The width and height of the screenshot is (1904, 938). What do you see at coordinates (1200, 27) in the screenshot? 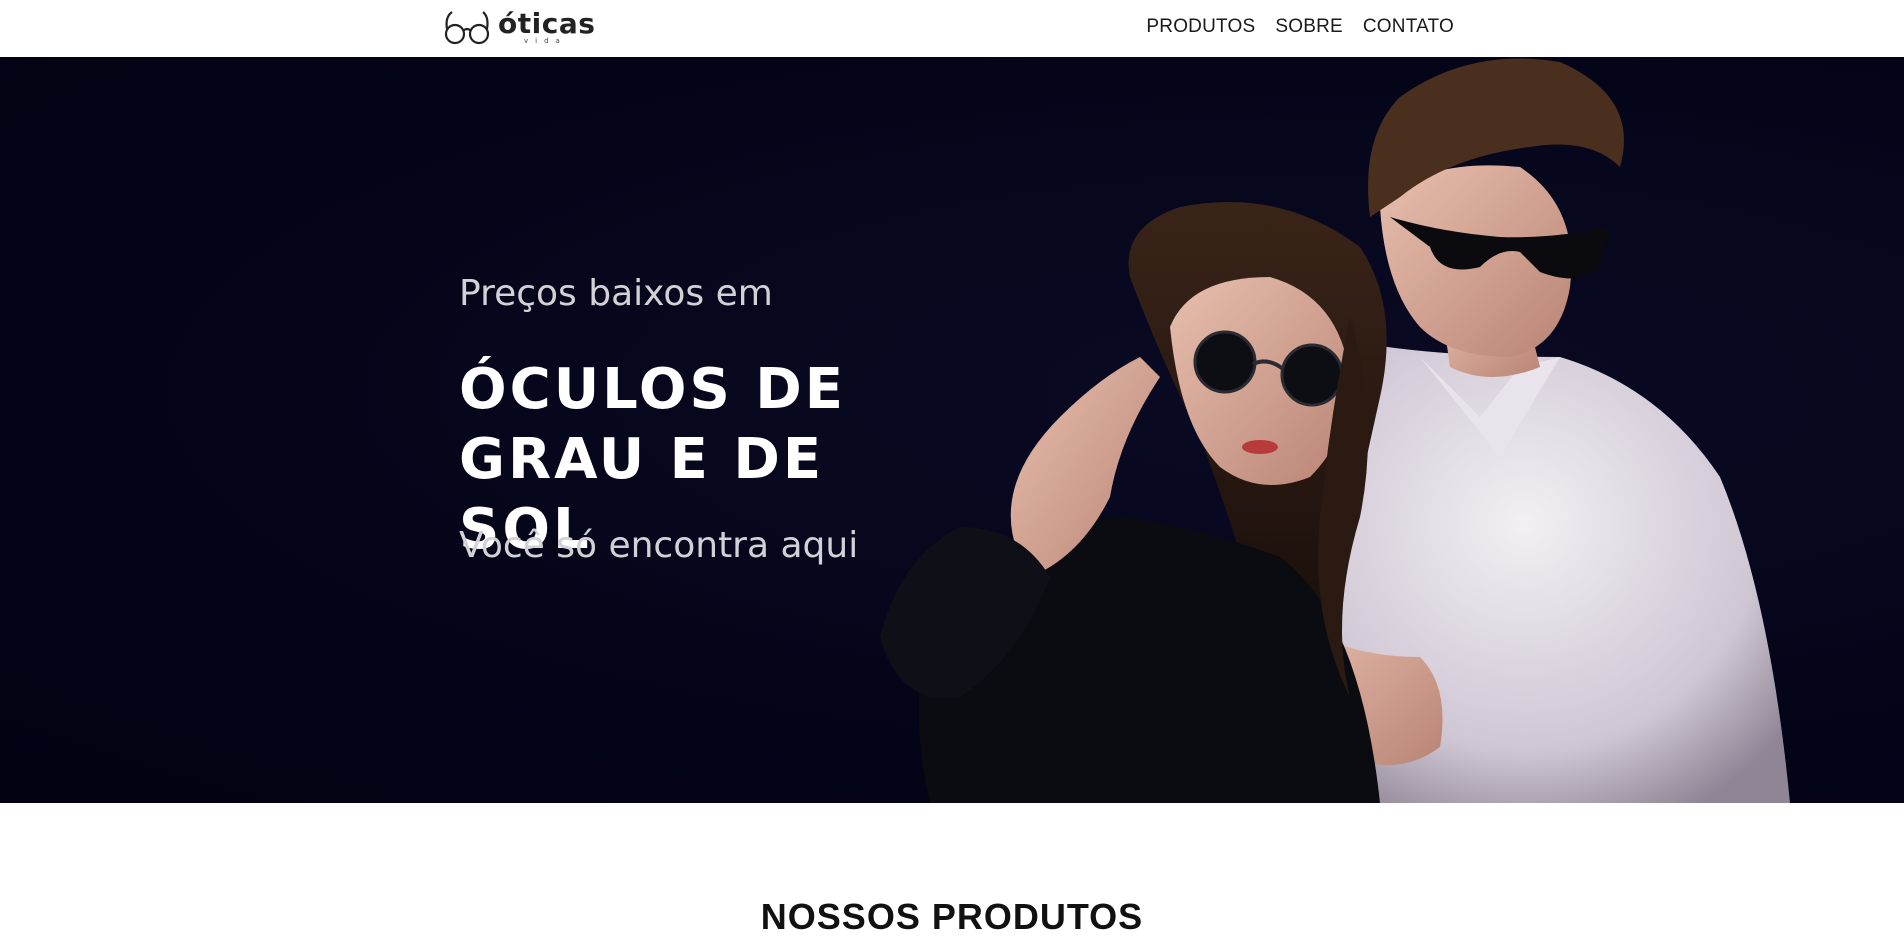
I see `nav-link-produtos: PRODUTOS` at bounding box center [1200, 27].